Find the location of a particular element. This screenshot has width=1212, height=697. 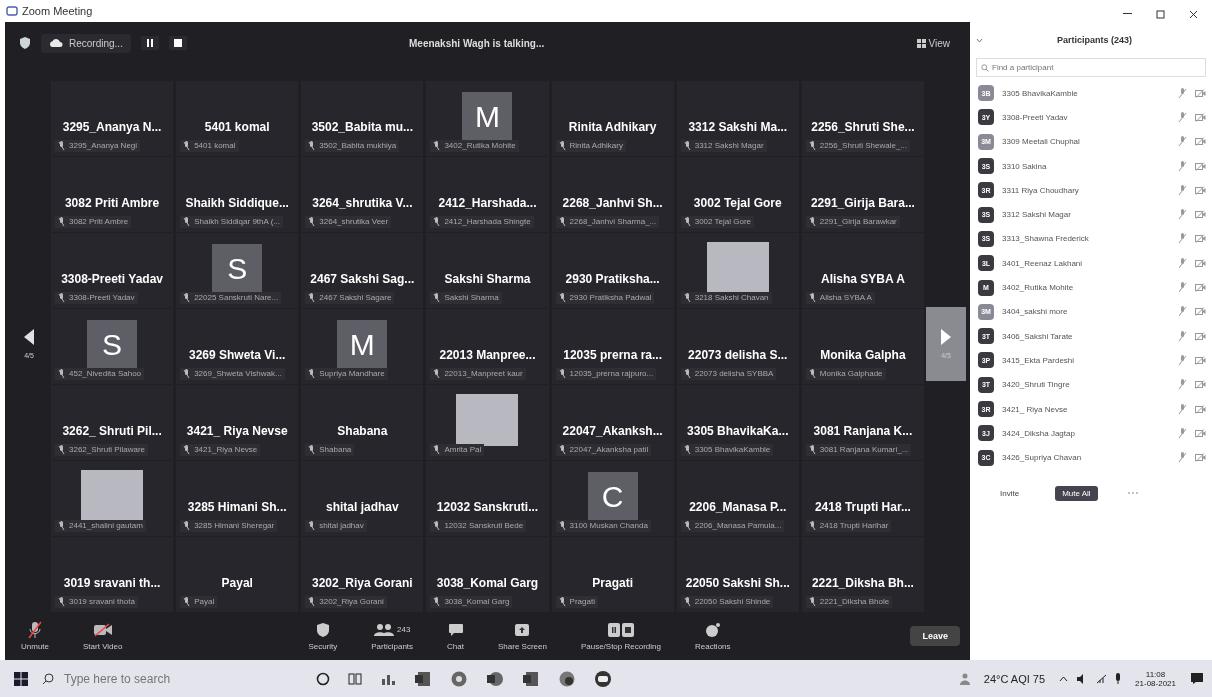

network-icon is located at coordinates (1102, 678).